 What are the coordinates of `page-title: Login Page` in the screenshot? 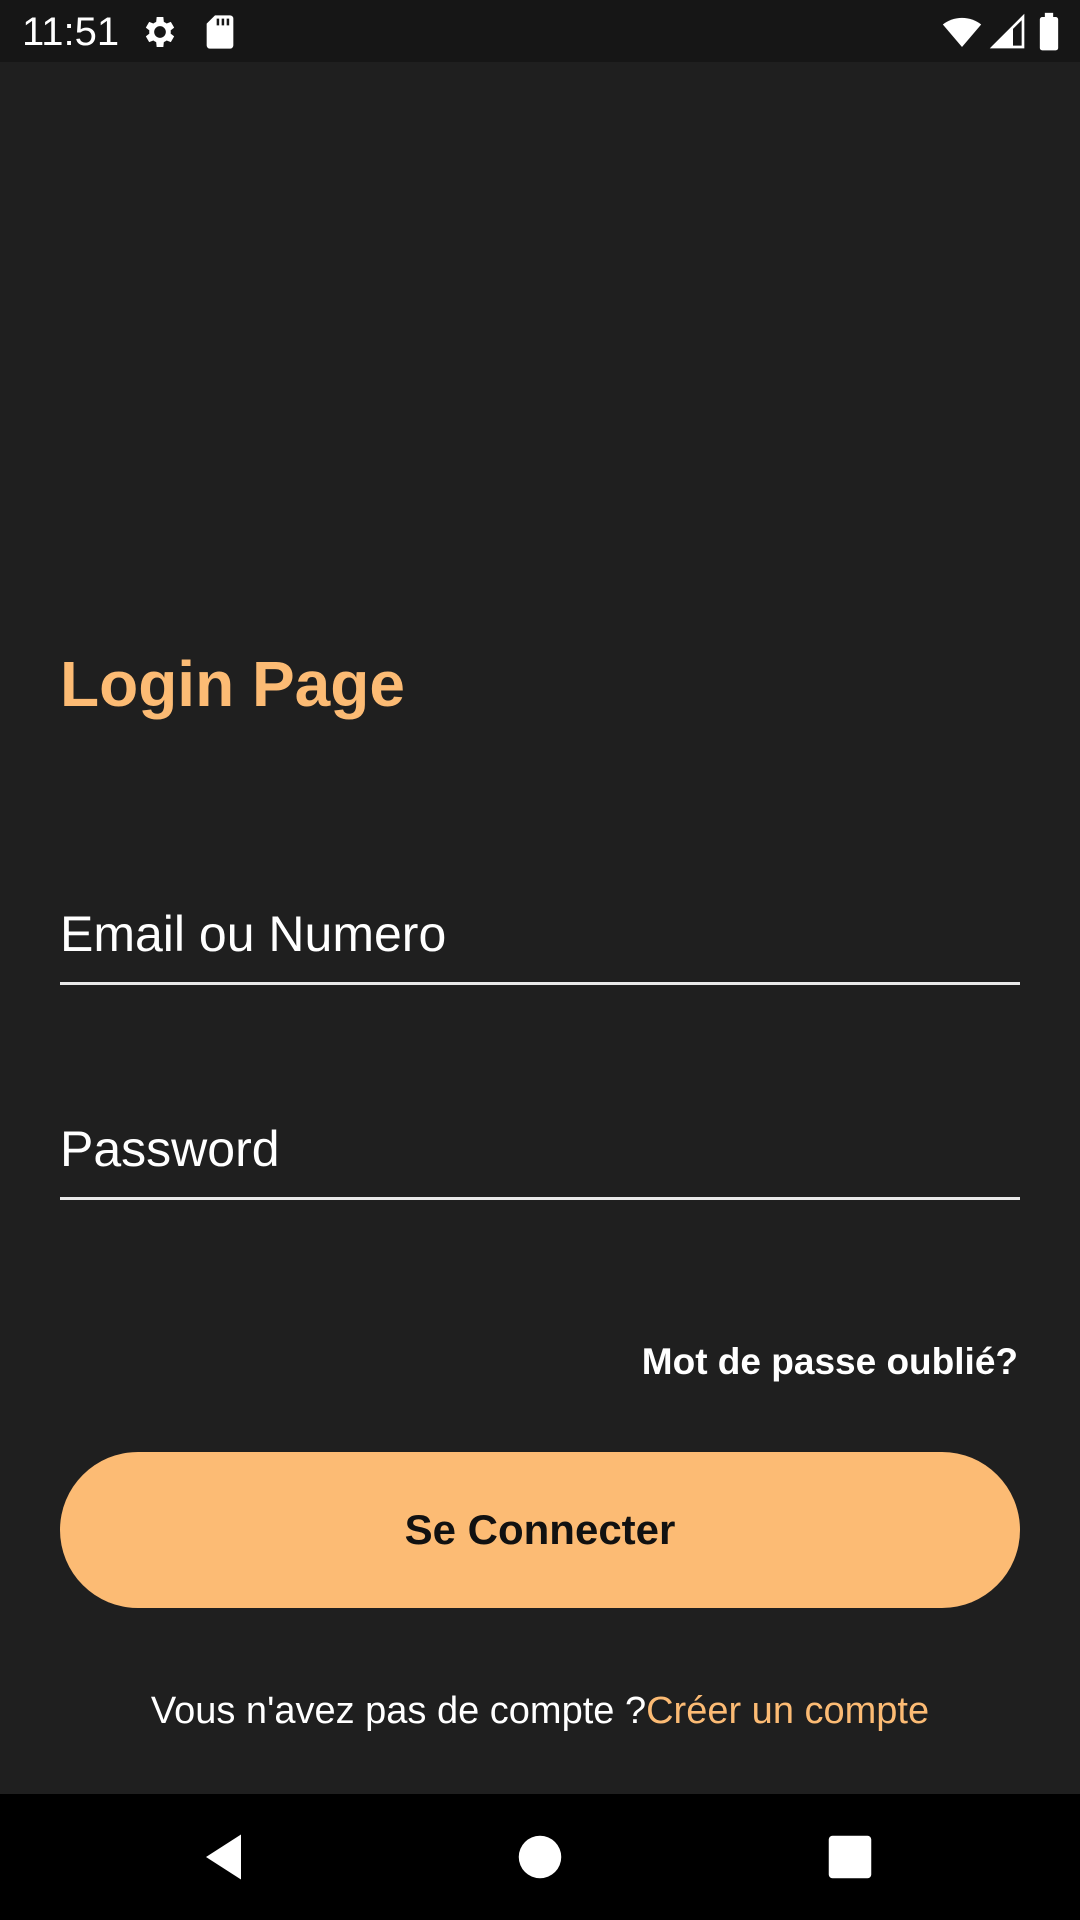 It's located at (232, 684).